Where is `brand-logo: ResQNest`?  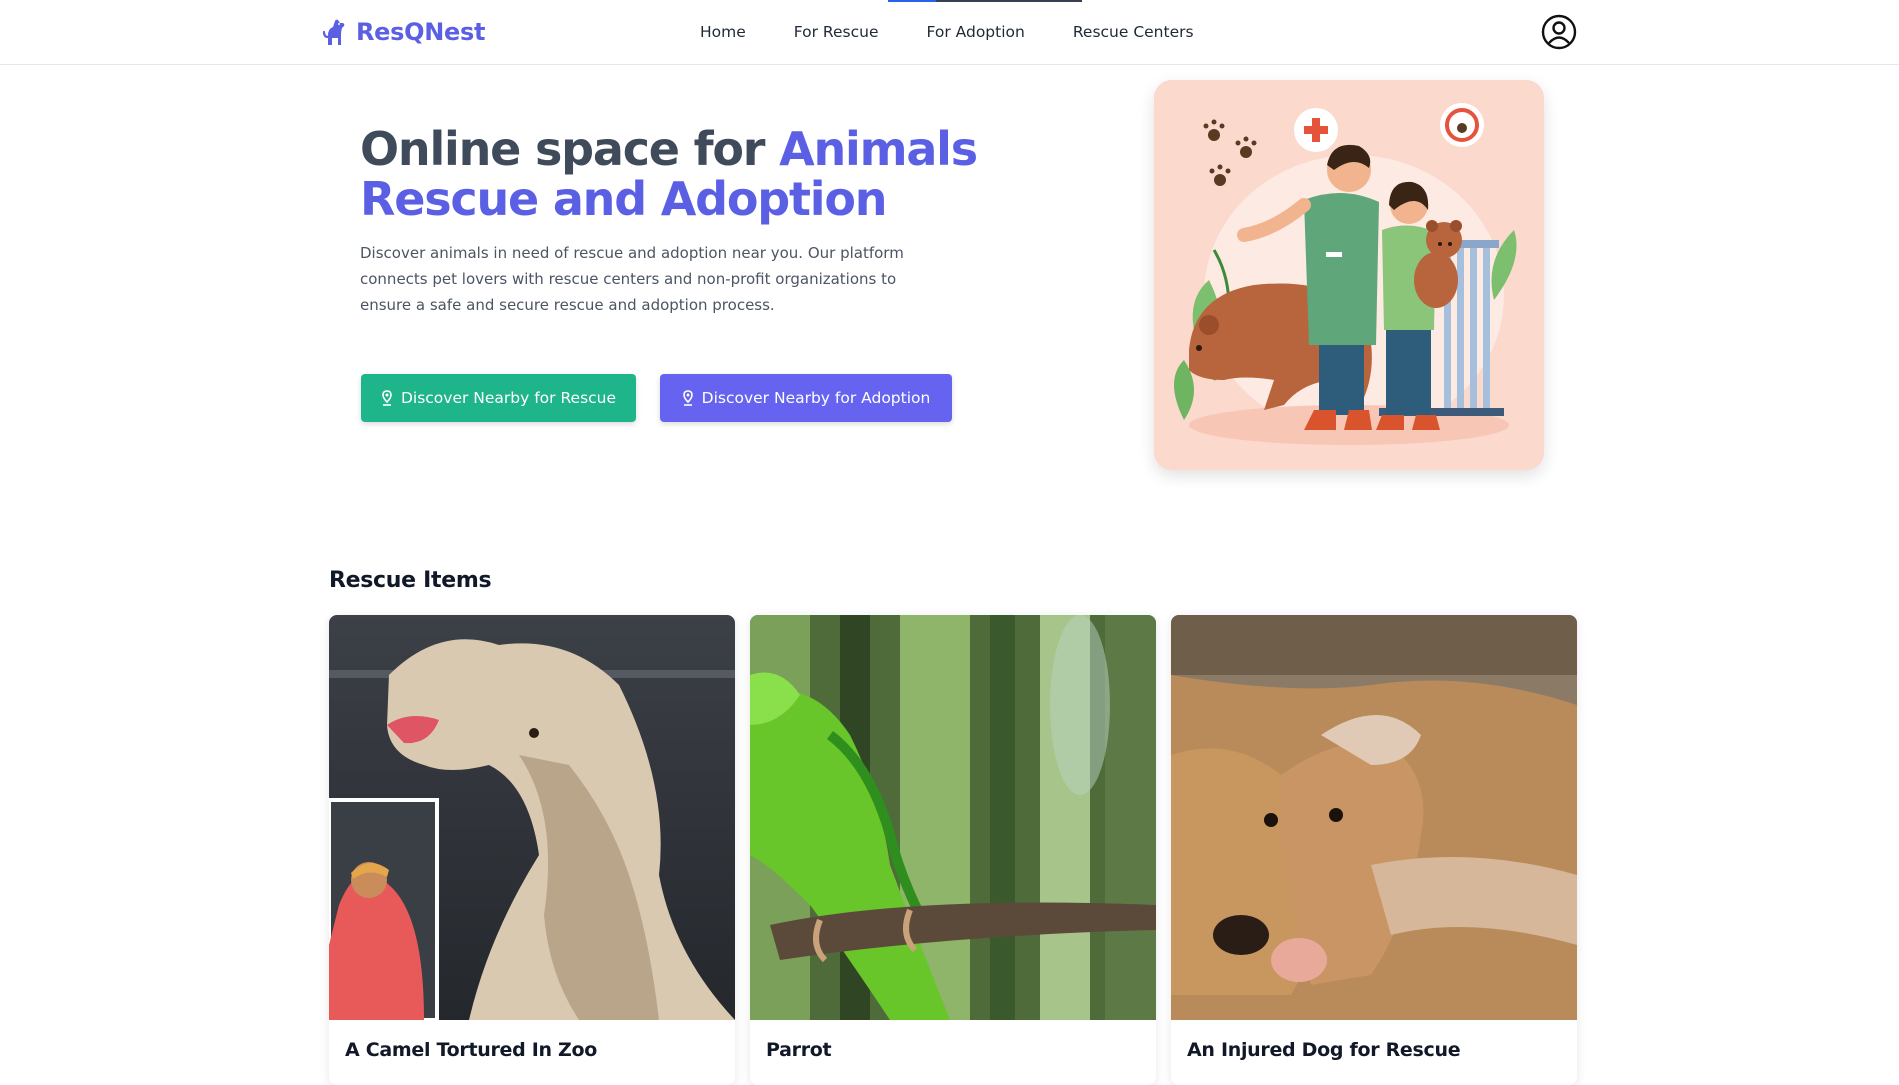
brand-logo: ResQNest is located at coordinates (403, 32).